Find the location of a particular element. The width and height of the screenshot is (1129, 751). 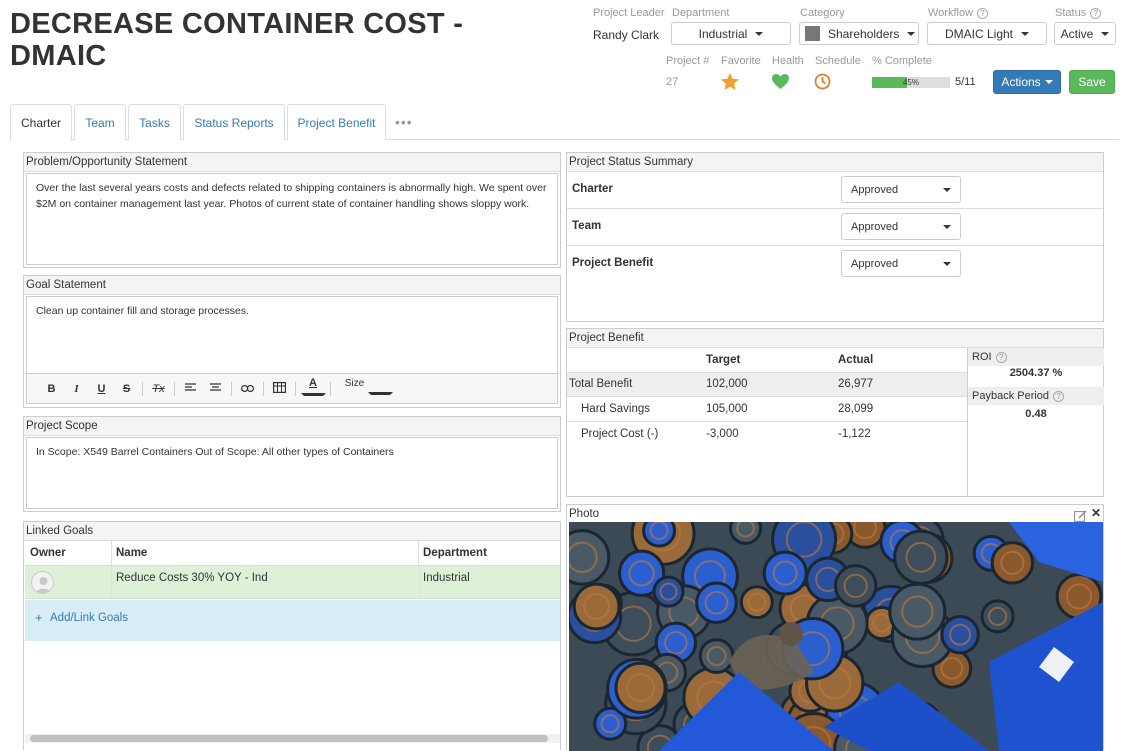

status-label: Status? is located at coordinates (1078, 13).